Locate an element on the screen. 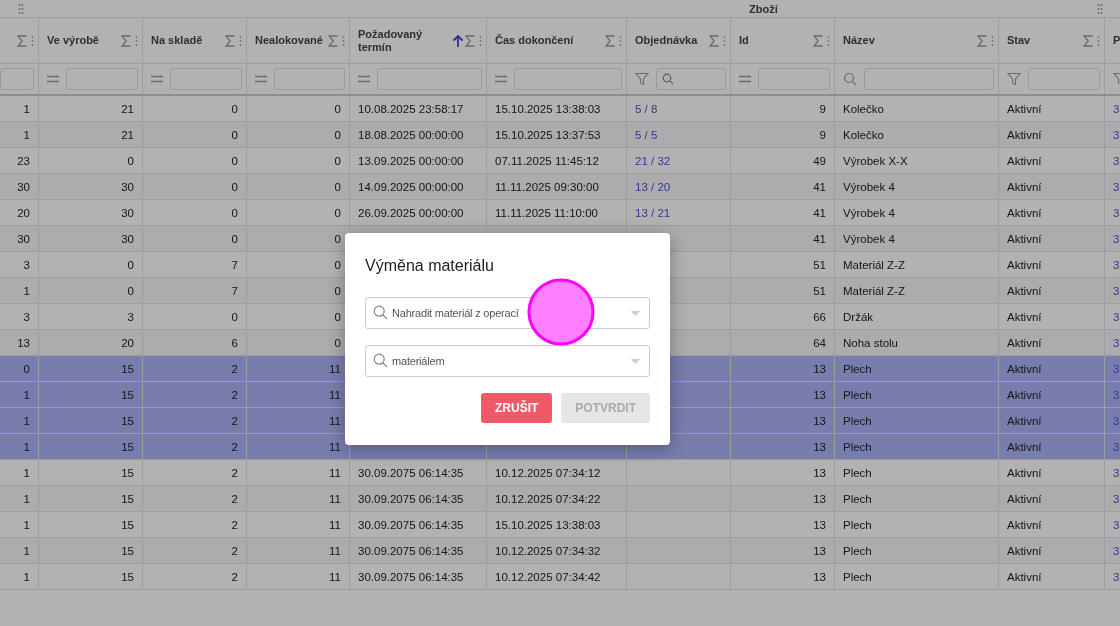  table-cell: 10.12.2025 07:34:32 is located at coordinates (548, 550).